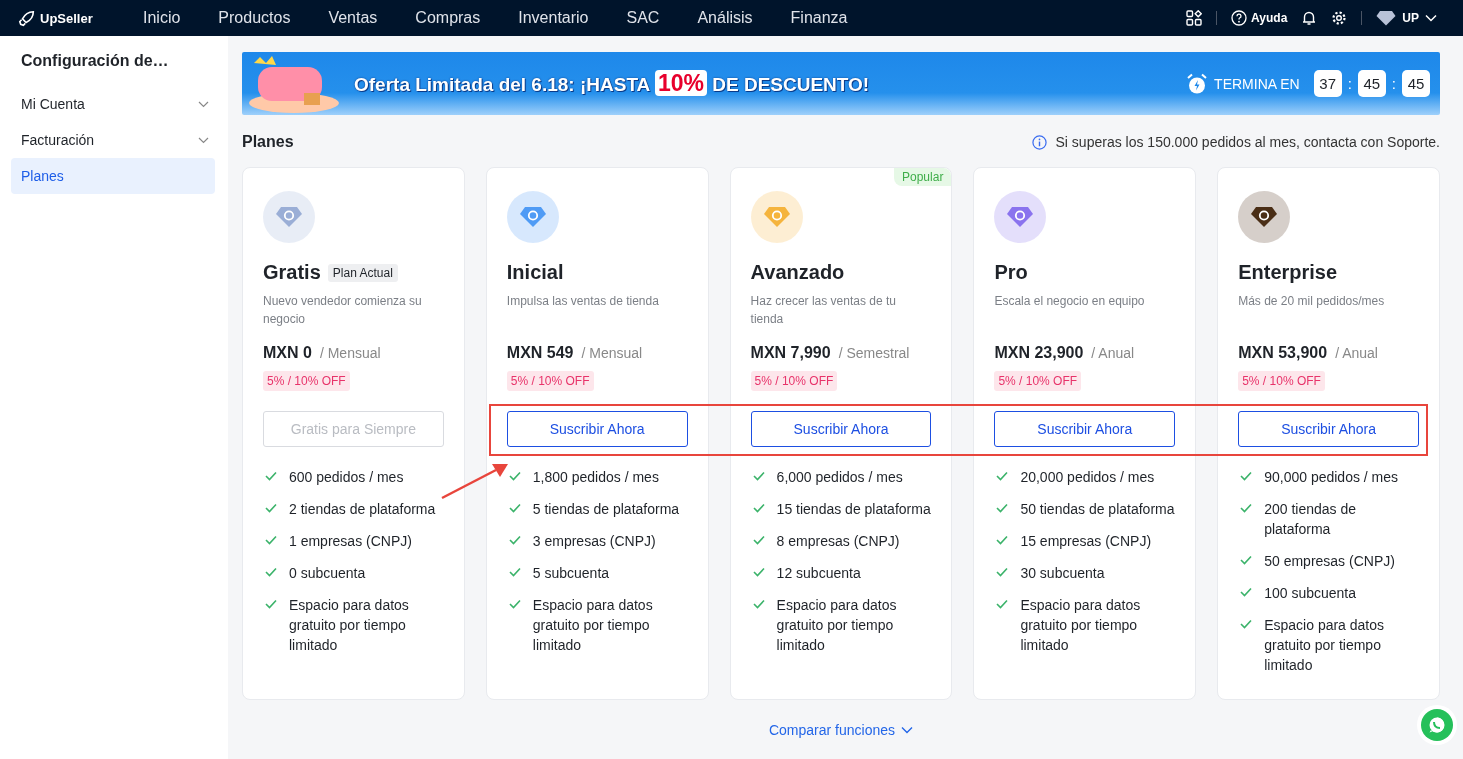 The width and height of the screenshot is (1463, 759). Describe the element at coordinates (353, 18) in the screenshot. I see `nav-link: Ventas` at that location.